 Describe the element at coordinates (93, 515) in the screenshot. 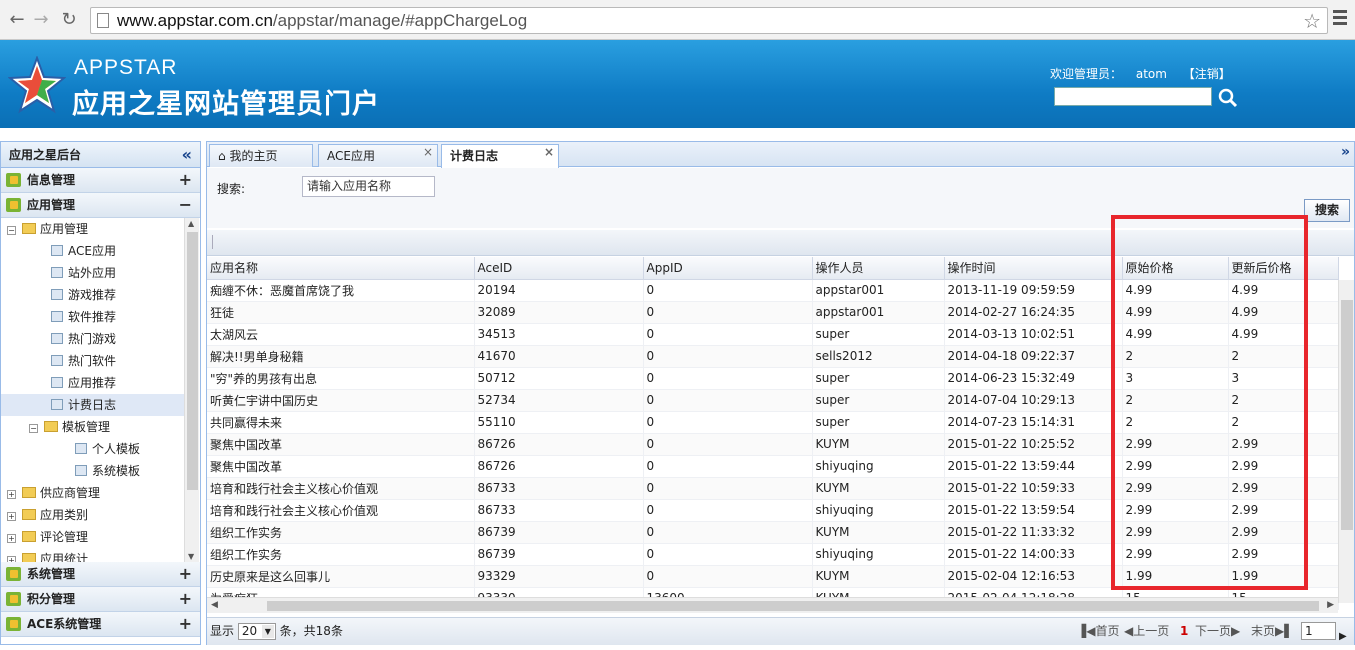

I see `tree-item: + 应用类别` at that location.